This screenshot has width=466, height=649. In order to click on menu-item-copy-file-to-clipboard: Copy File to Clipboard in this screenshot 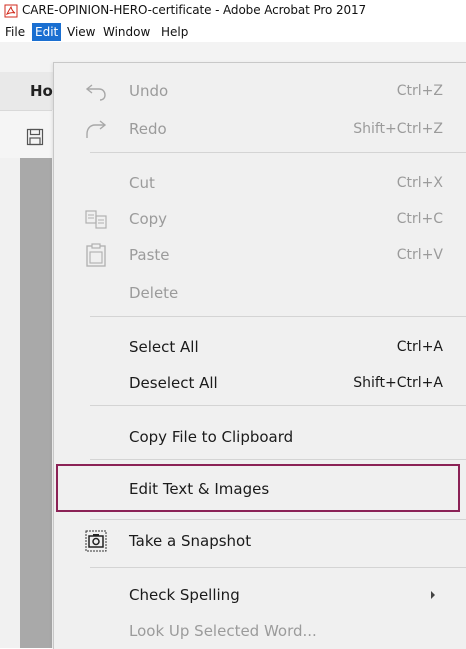, I will do `click(260, 437)`.